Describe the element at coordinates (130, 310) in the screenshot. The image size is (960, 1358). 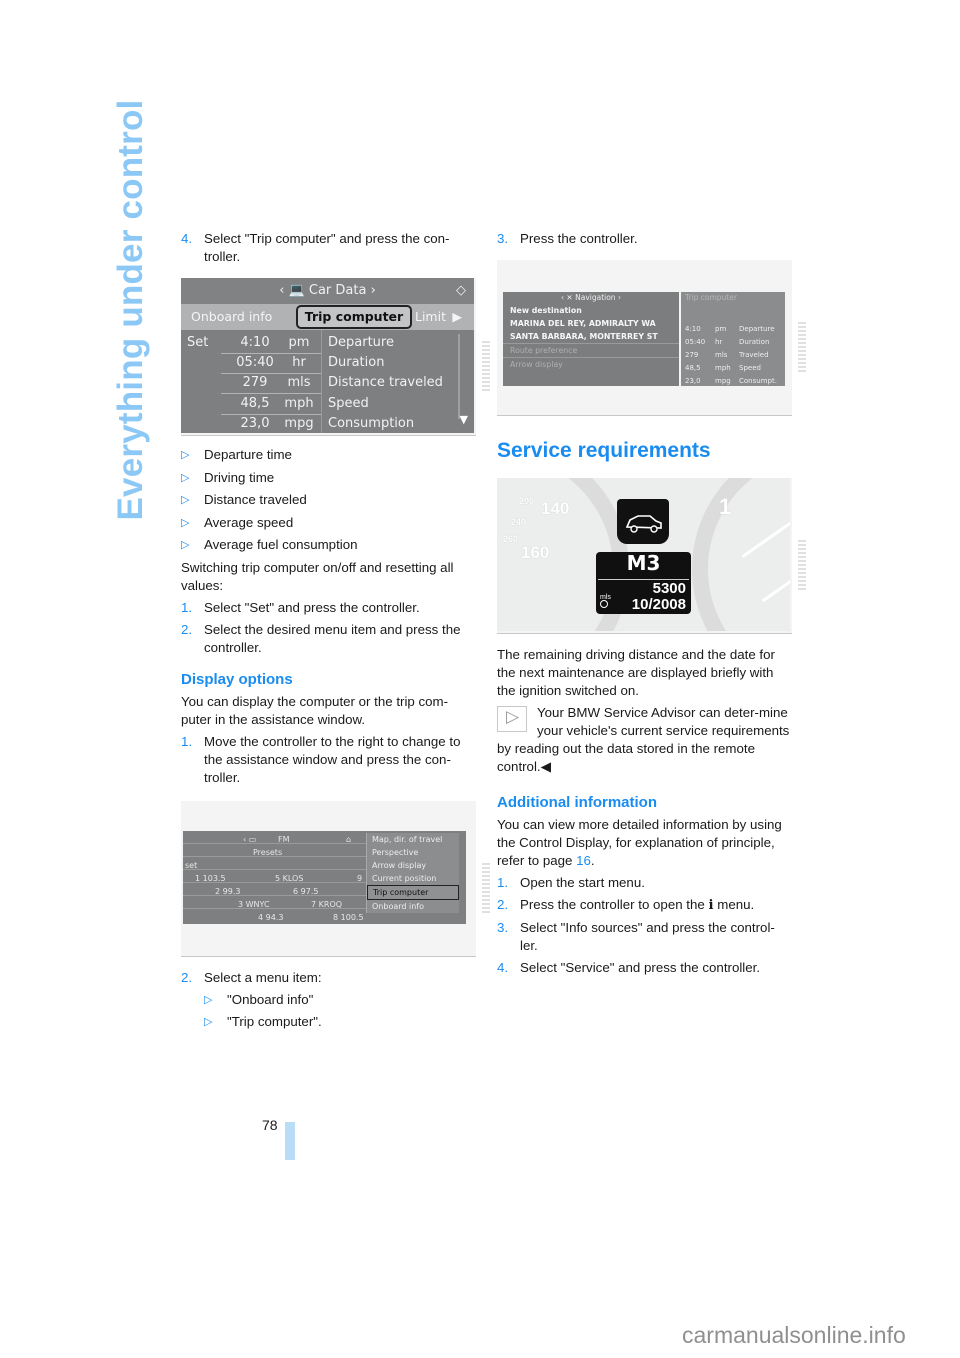
I see `section-title-text: Everything under control` at that location.